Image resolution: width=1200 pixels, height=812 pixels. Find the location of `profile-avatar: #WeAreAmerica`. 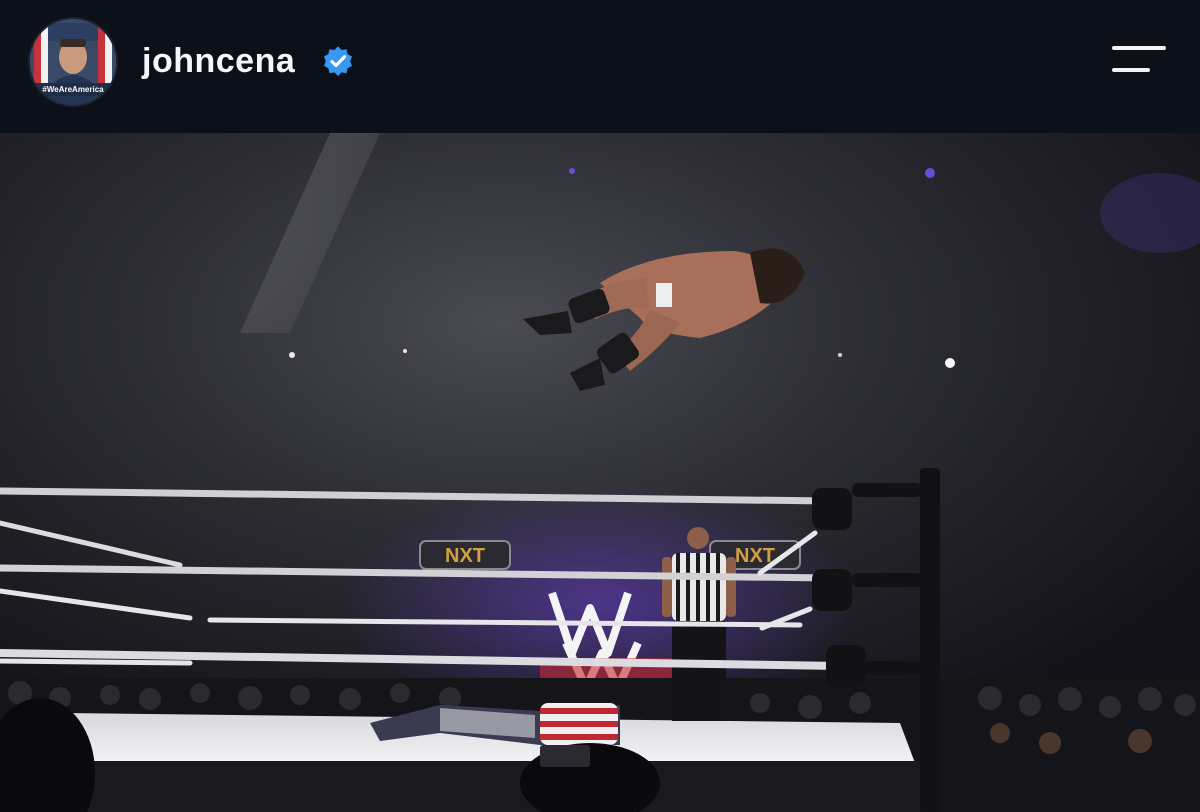

profile-avatar: #WeAreAmerica is located at coordinates (73, 62).